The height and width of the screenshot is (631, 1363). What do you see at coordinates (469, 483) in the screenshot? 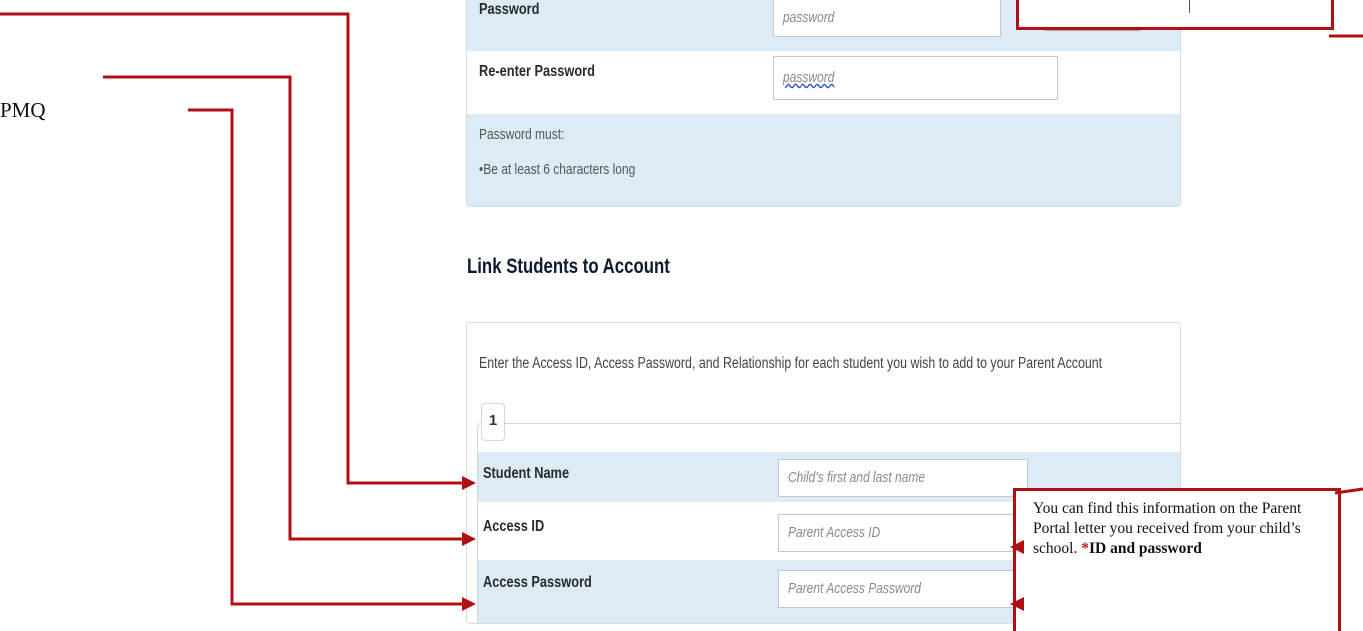
I see `arrowhead-student-name` at bounding box center [469, 483].